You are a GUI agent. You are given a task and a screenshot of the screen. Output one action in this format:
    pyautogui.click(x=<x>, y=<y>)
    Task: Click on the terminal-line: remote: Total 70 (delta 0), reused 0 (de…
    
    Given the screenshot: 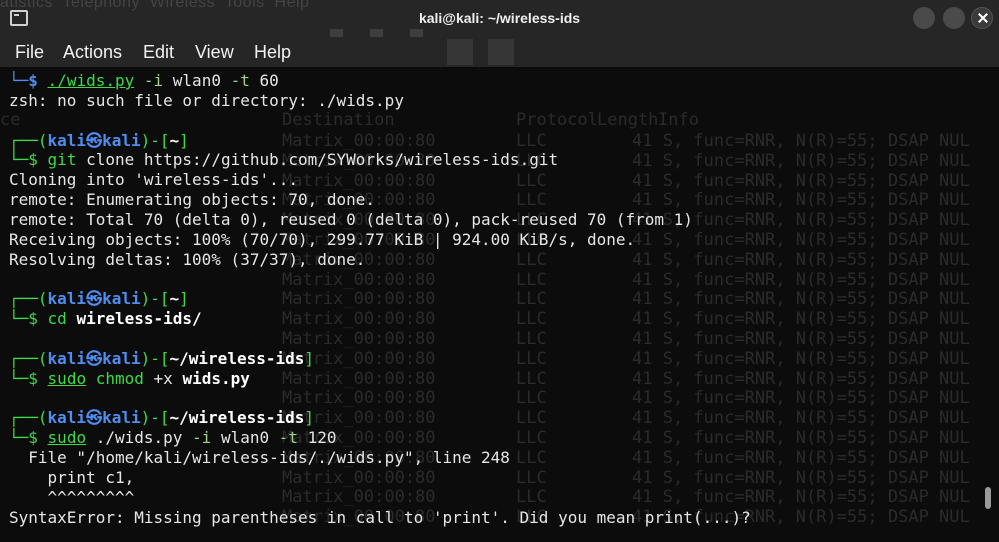 What is the action you would take?
    pyautogui.click(x=351, y=219)
    